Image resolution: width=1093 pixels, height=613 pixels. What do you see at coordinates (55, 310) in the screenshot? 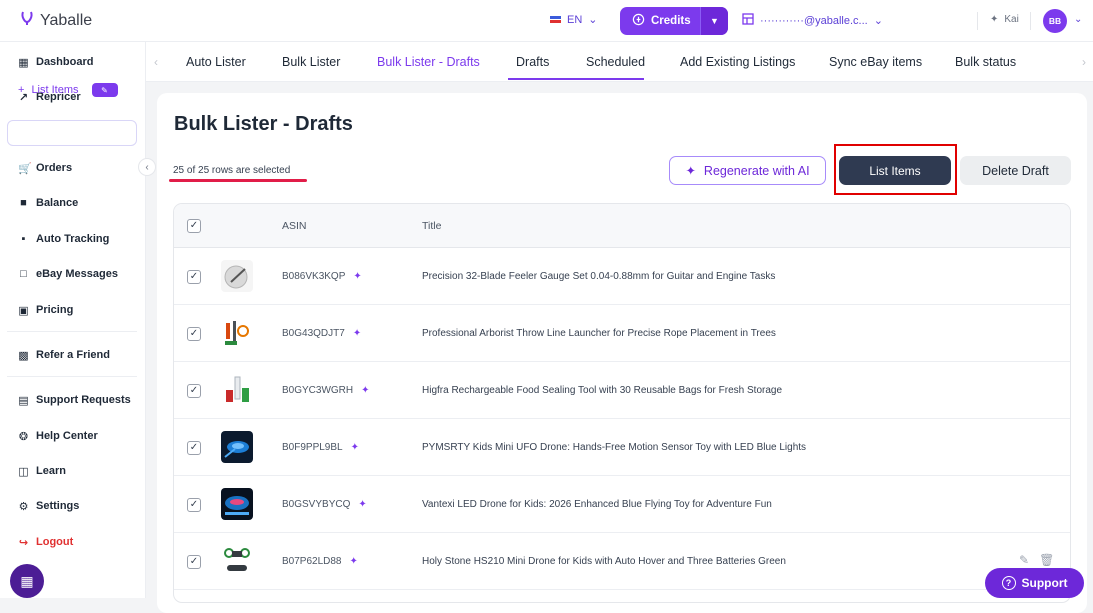
I see `sidebar-item-label: Pricing` at bounding box center [55, 310].